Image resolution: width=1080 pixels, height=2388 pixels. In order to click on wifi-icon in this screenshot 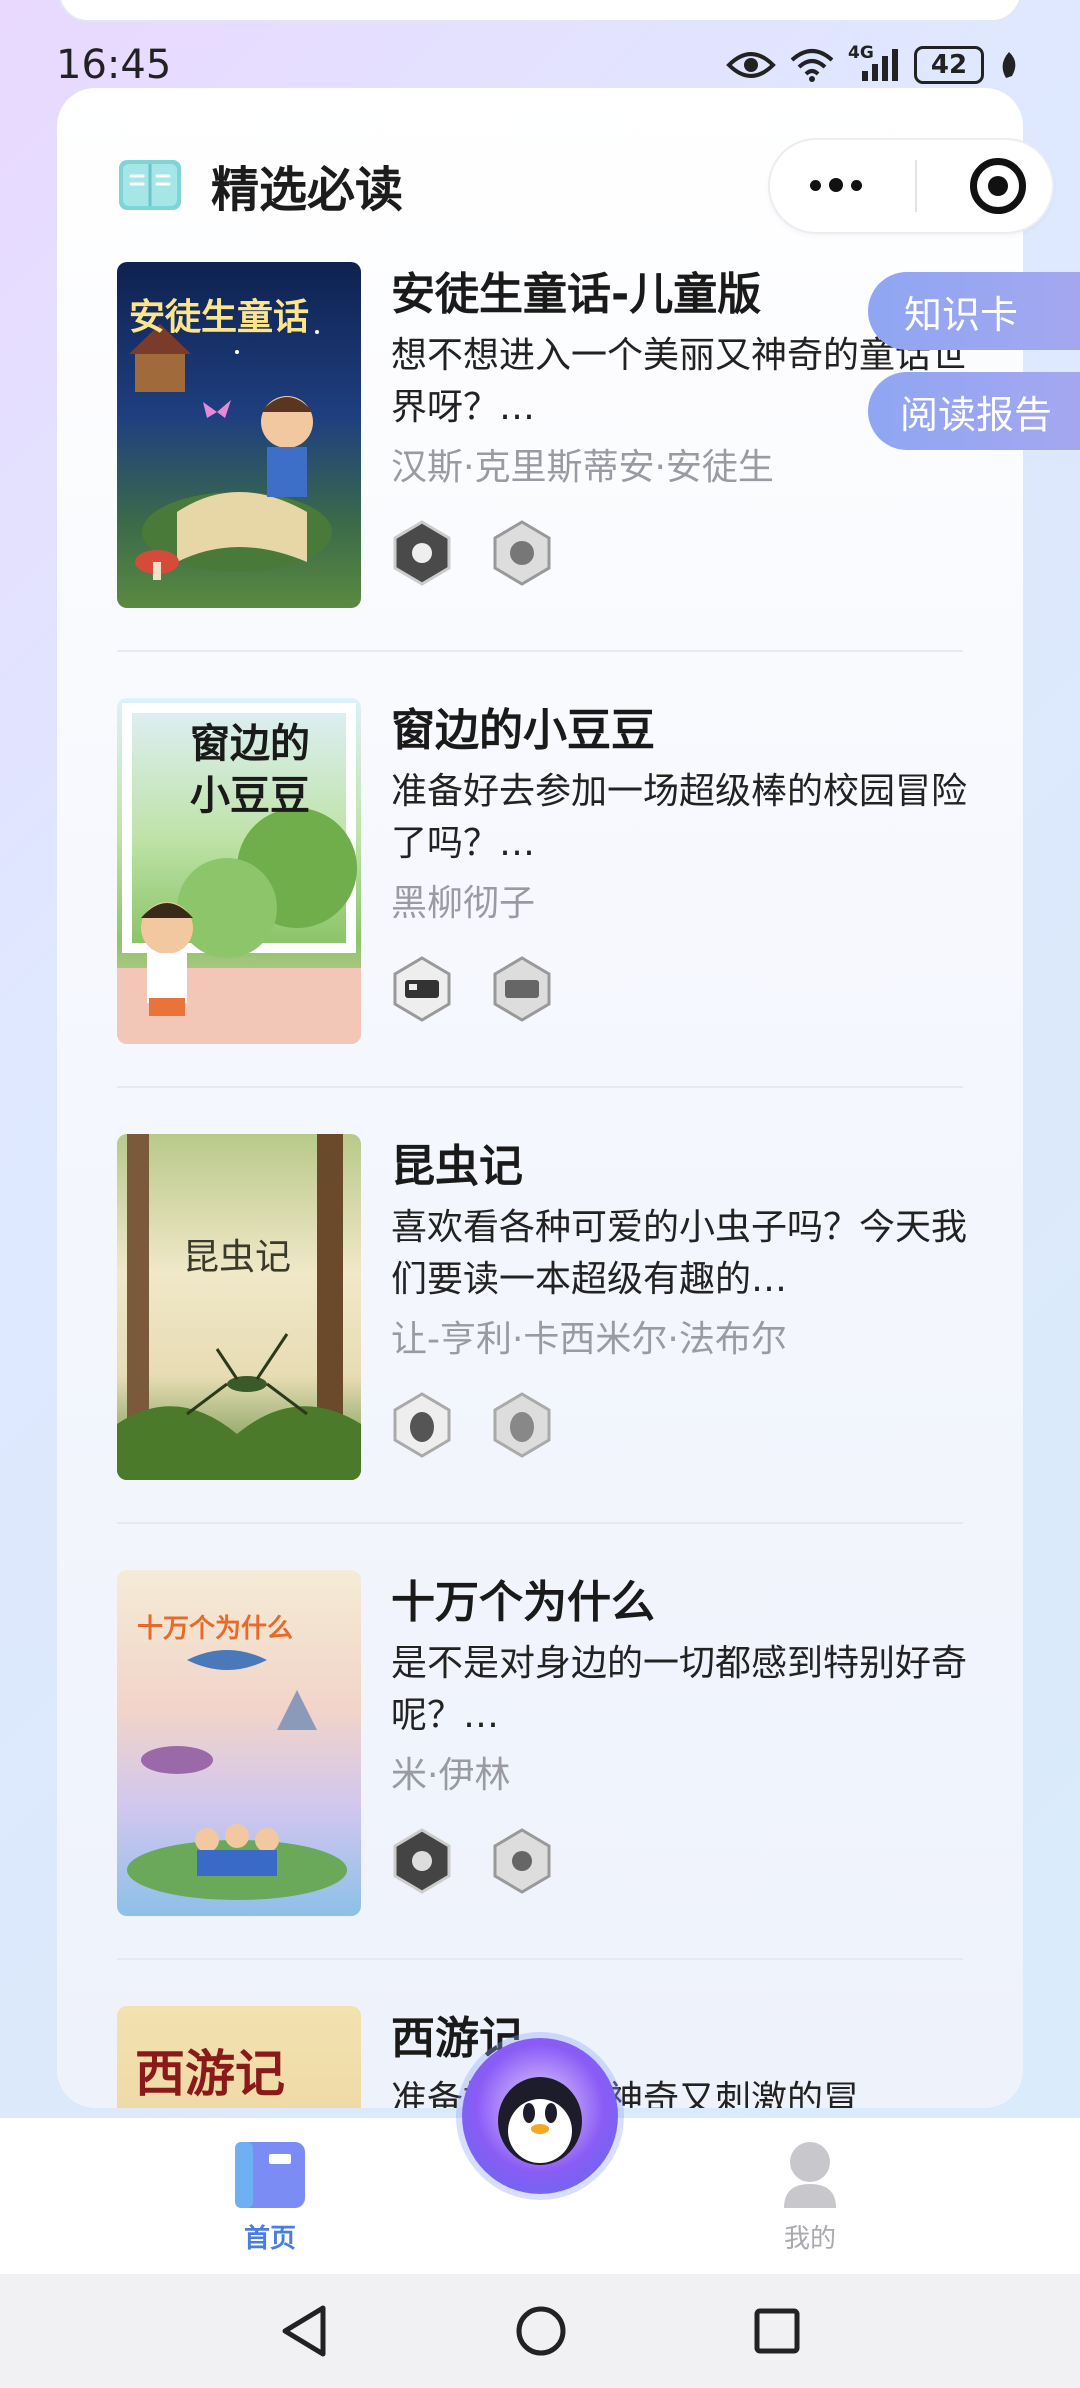, I will do `click(812, 65)`.